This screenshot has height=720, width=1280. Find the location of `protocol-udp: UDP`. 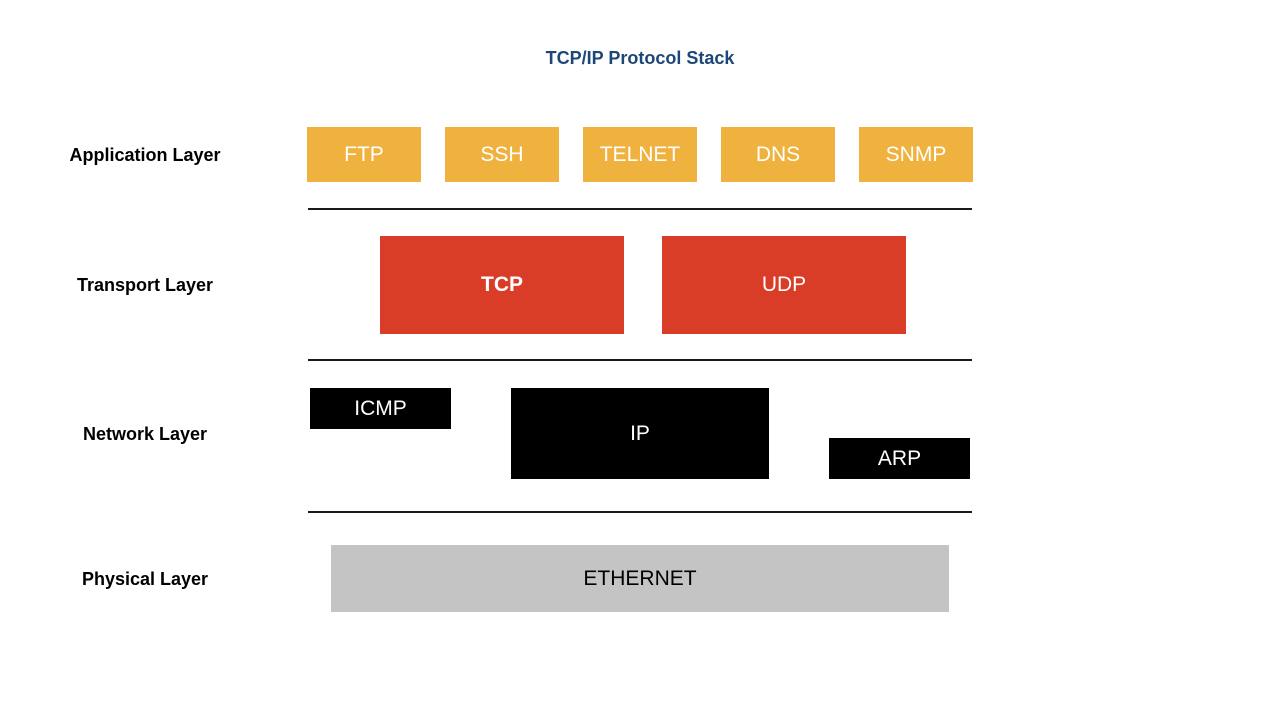

protocol-udp: UDP is located at coordinates (784, 285).